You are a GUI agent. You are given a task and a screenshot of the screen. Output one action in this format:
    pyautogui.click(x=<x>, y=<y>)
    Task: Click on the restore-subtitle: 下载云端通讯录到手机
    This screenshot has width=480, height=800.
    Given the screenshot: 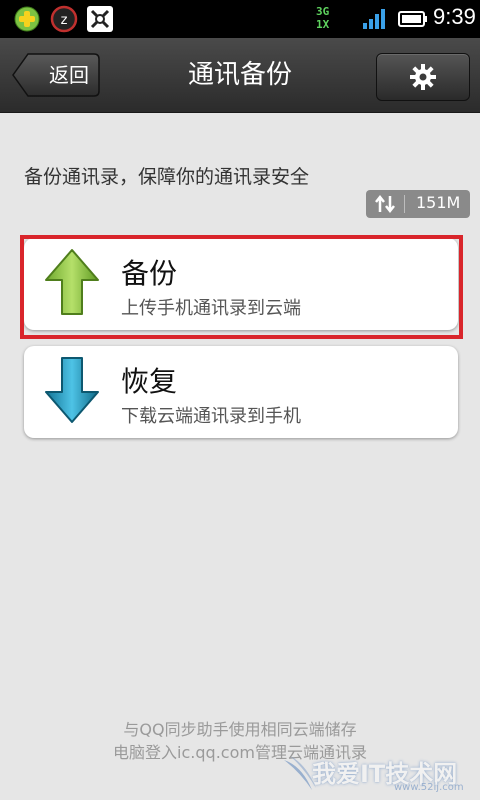 What is the action you would take?
    pyautogui.click(x=211, y=416)
    